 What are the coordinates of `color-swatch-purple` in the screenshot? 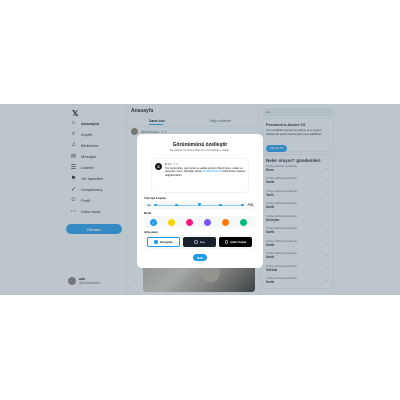 It's located at (207, 222).